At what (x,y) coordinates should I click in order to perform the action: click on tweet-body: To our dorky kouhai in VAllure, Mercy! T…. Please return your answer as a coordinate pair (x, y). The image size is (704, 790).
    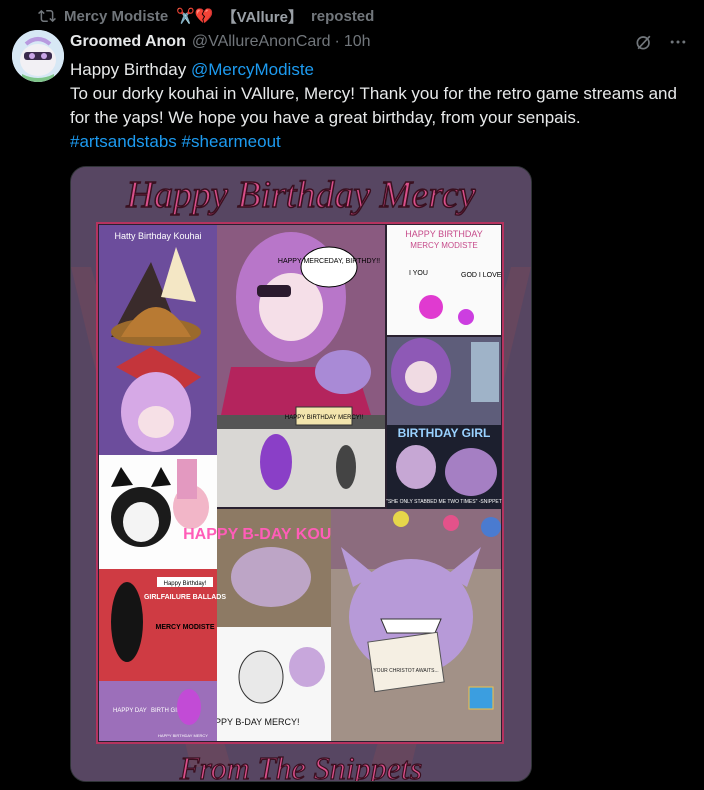
    Looking at the image, I should click on (373, 105).